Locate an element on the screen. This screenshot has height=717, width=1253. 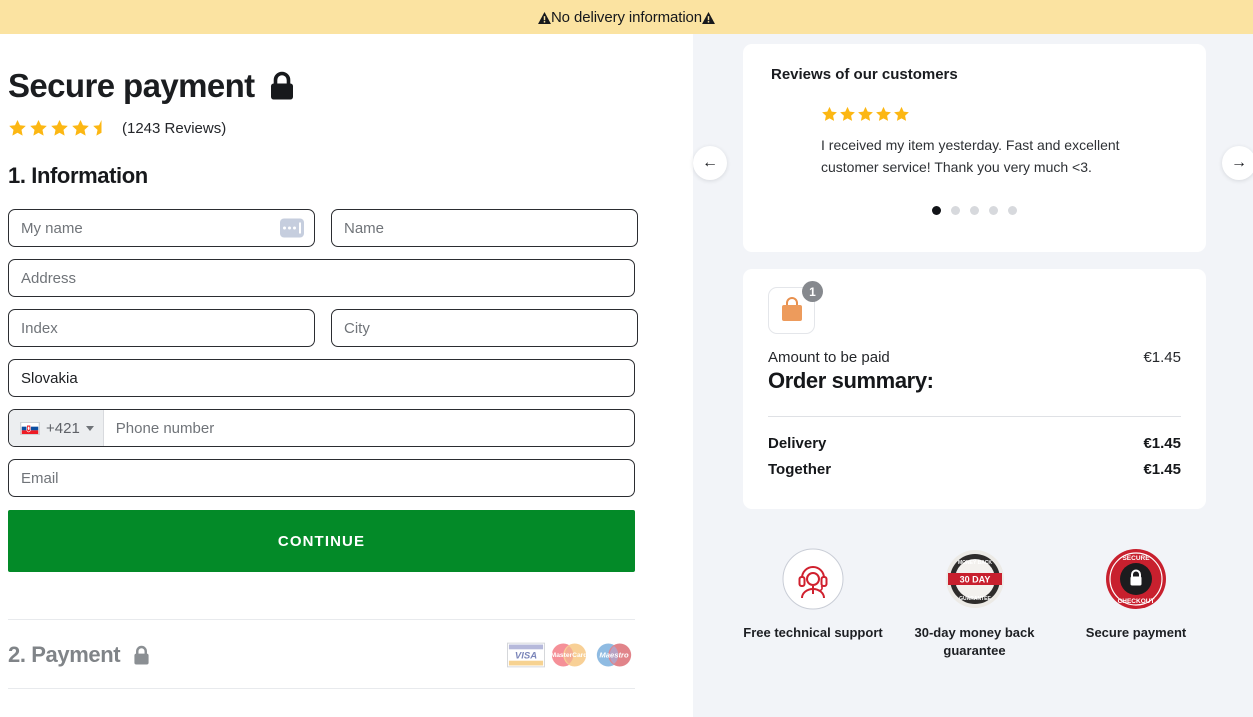
address-placeholder: Address is located at coordinates (49, 278).